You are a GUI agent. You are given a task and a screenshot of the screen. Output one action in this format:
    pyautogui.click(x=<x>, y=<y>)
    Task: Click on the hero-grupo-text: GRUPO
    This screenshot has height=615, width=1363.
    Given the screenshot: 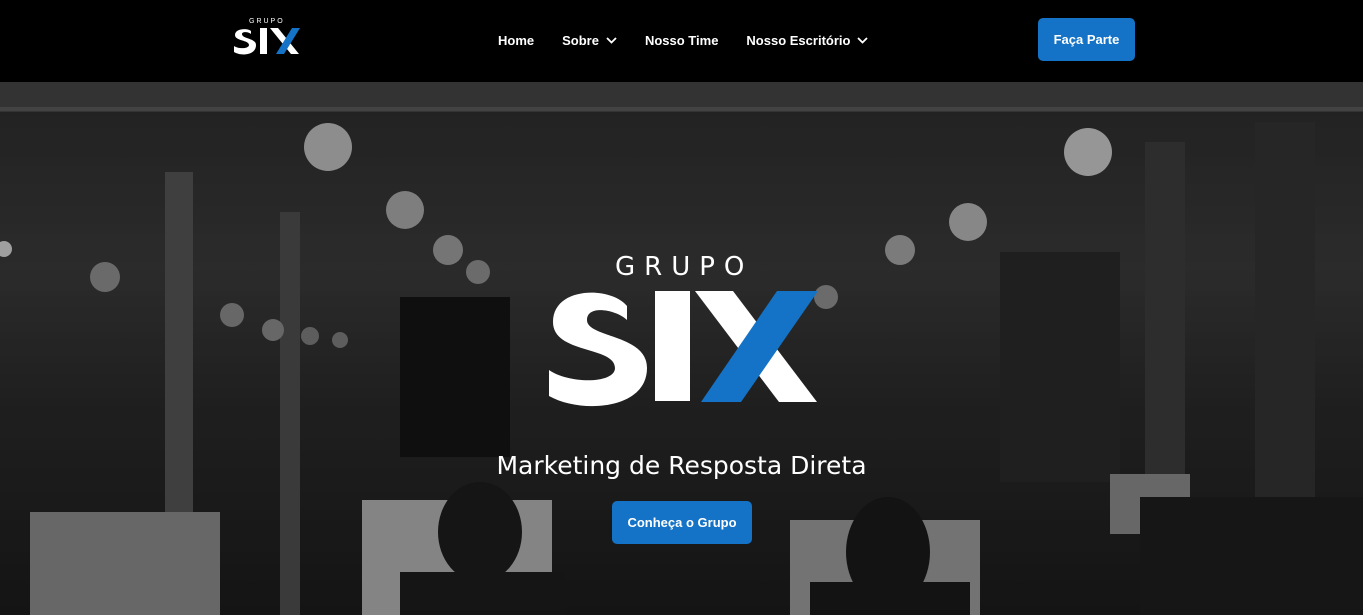 What is the action you would take?
    pyautogui.click(x=684, y=267)
    